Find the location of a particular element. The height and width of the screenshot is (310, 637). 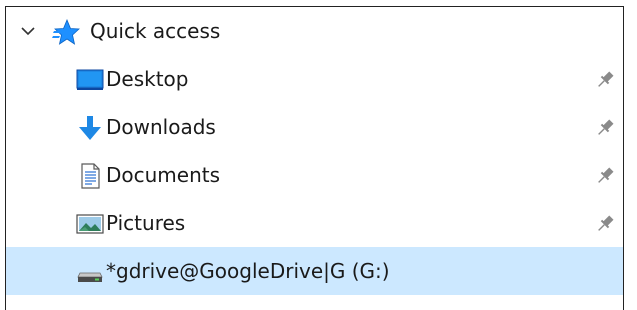

pictures-icon is located at coordinates (90, 224).